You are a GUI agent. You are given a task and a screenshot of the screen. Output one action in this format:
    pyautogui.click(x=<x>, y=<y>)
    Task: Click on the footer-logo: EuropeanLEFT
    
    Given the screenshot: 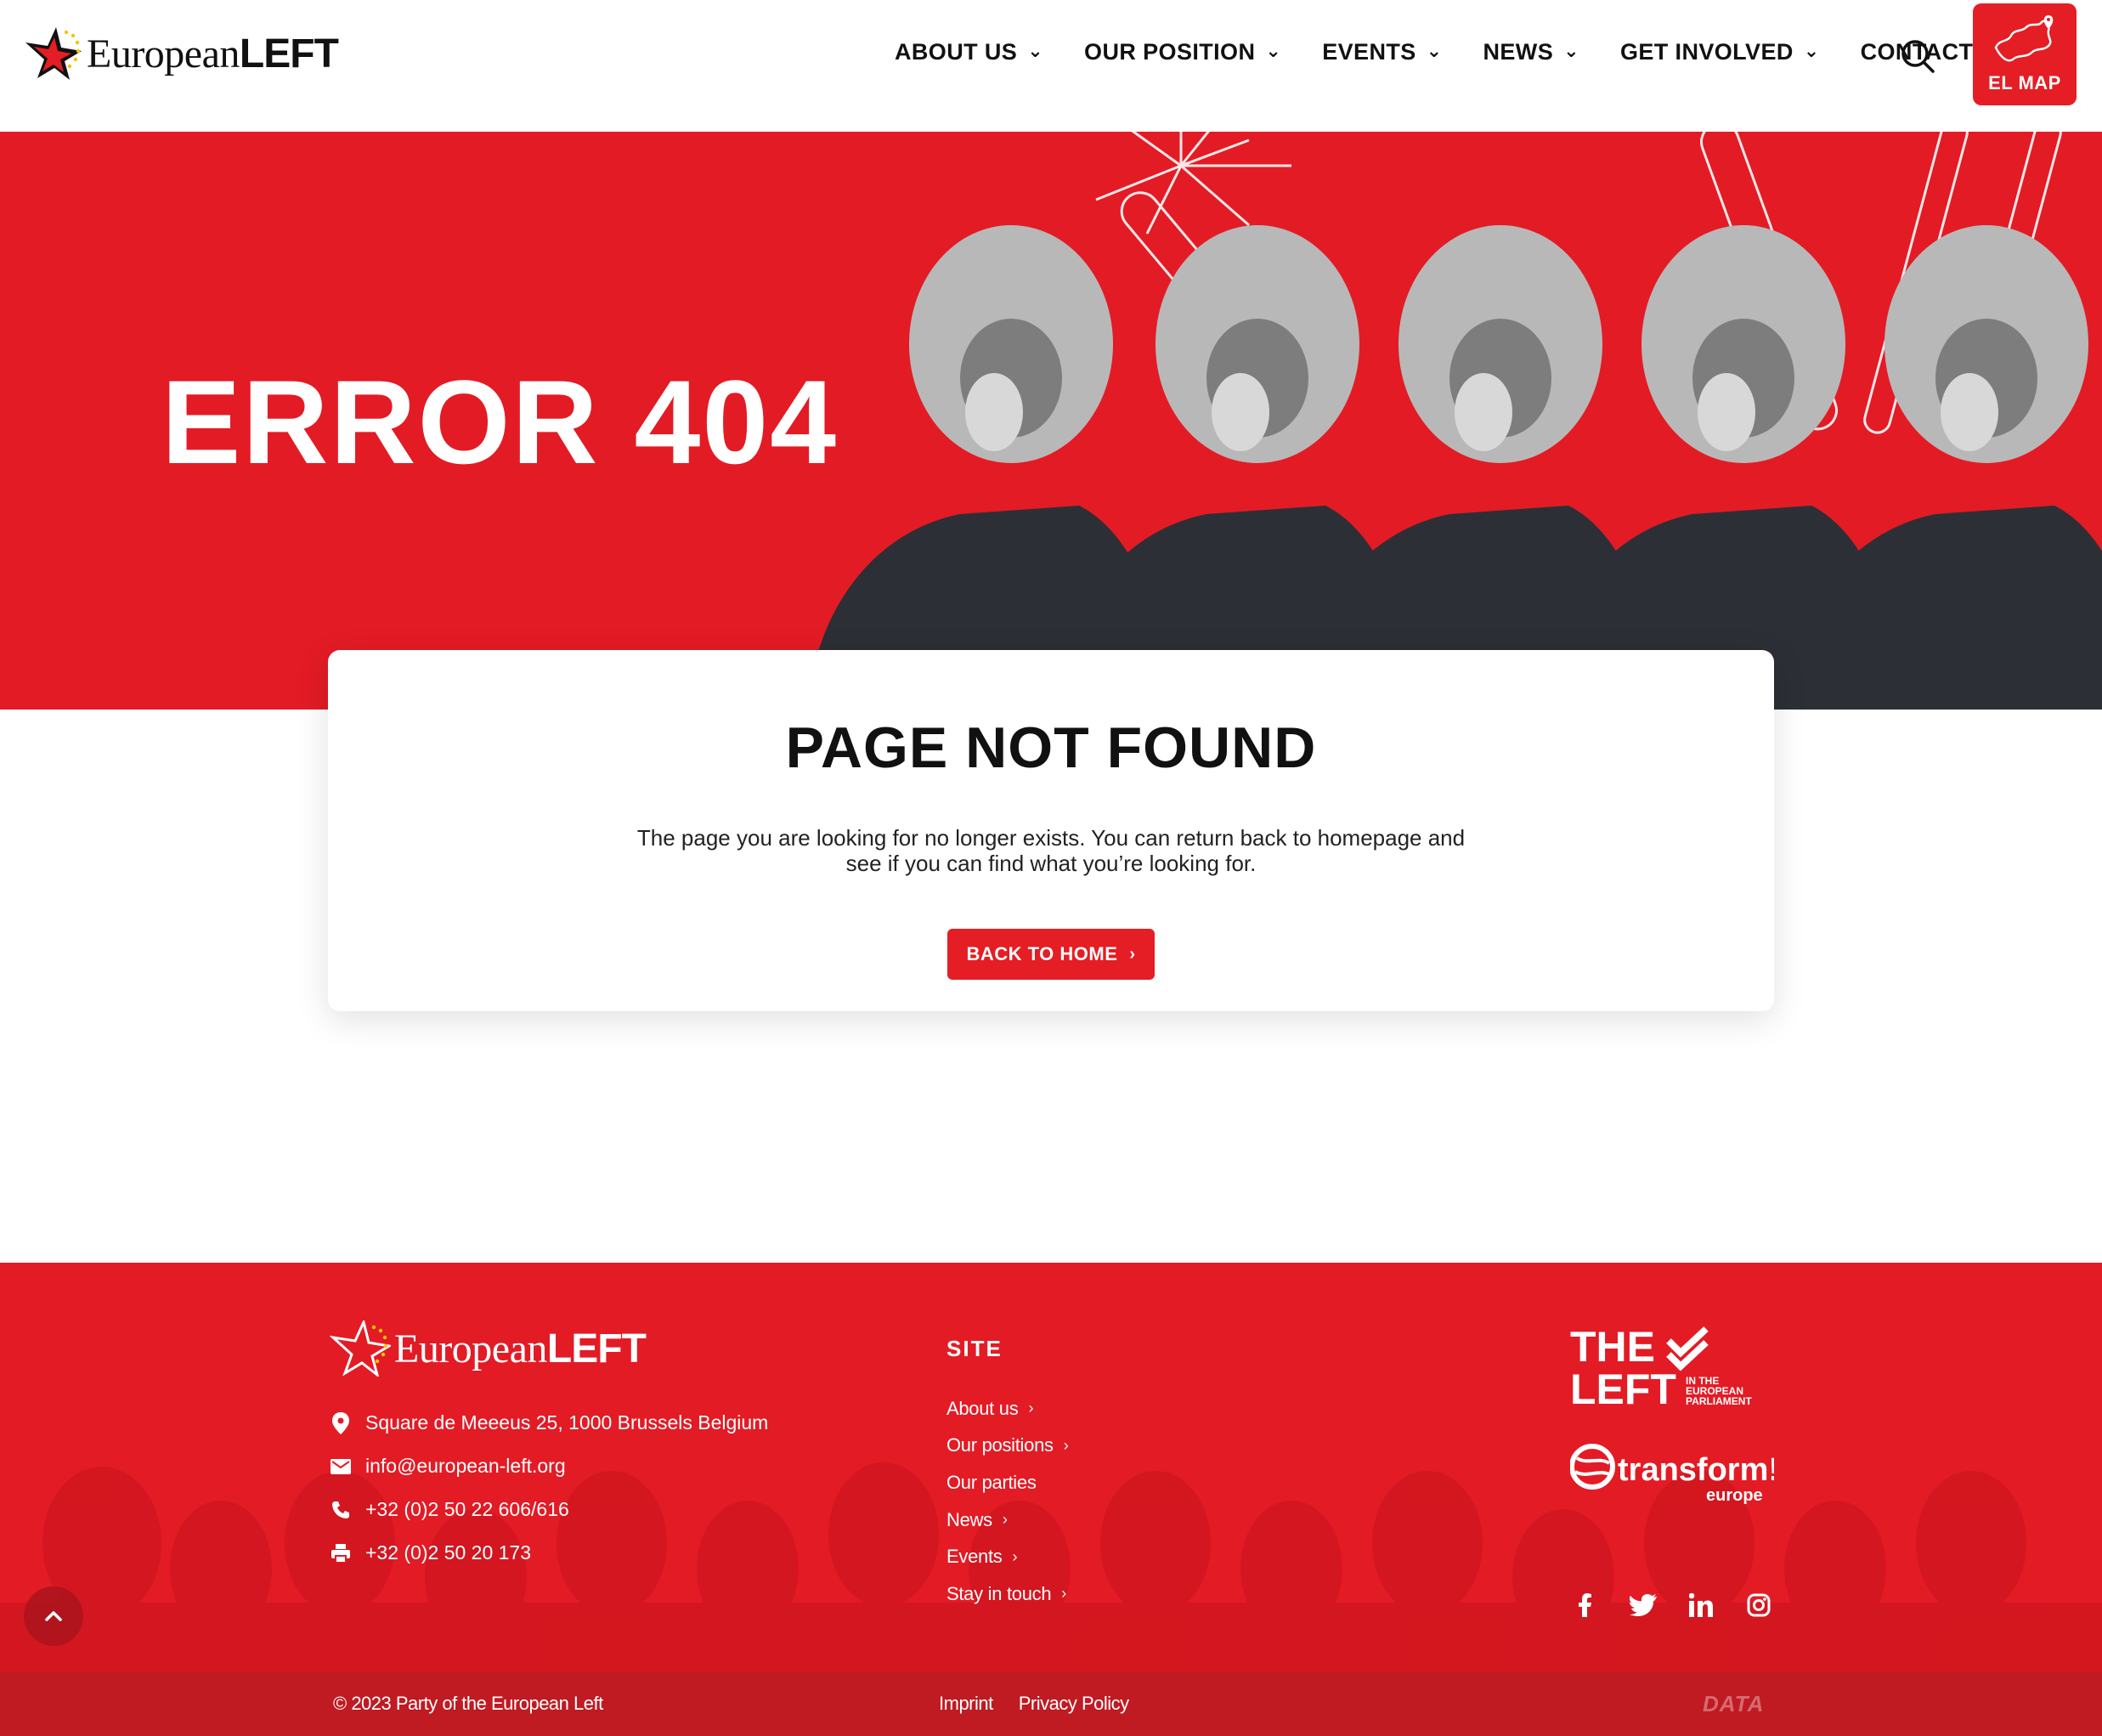 What is the action you would take?
    pyautogui.click(x=488, y=1349)
    